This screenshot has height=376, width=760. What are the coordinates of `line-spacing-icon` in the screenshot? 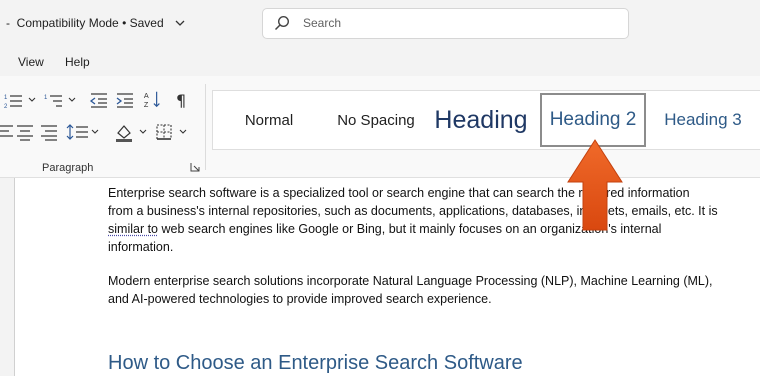 It's located at (84, 132).